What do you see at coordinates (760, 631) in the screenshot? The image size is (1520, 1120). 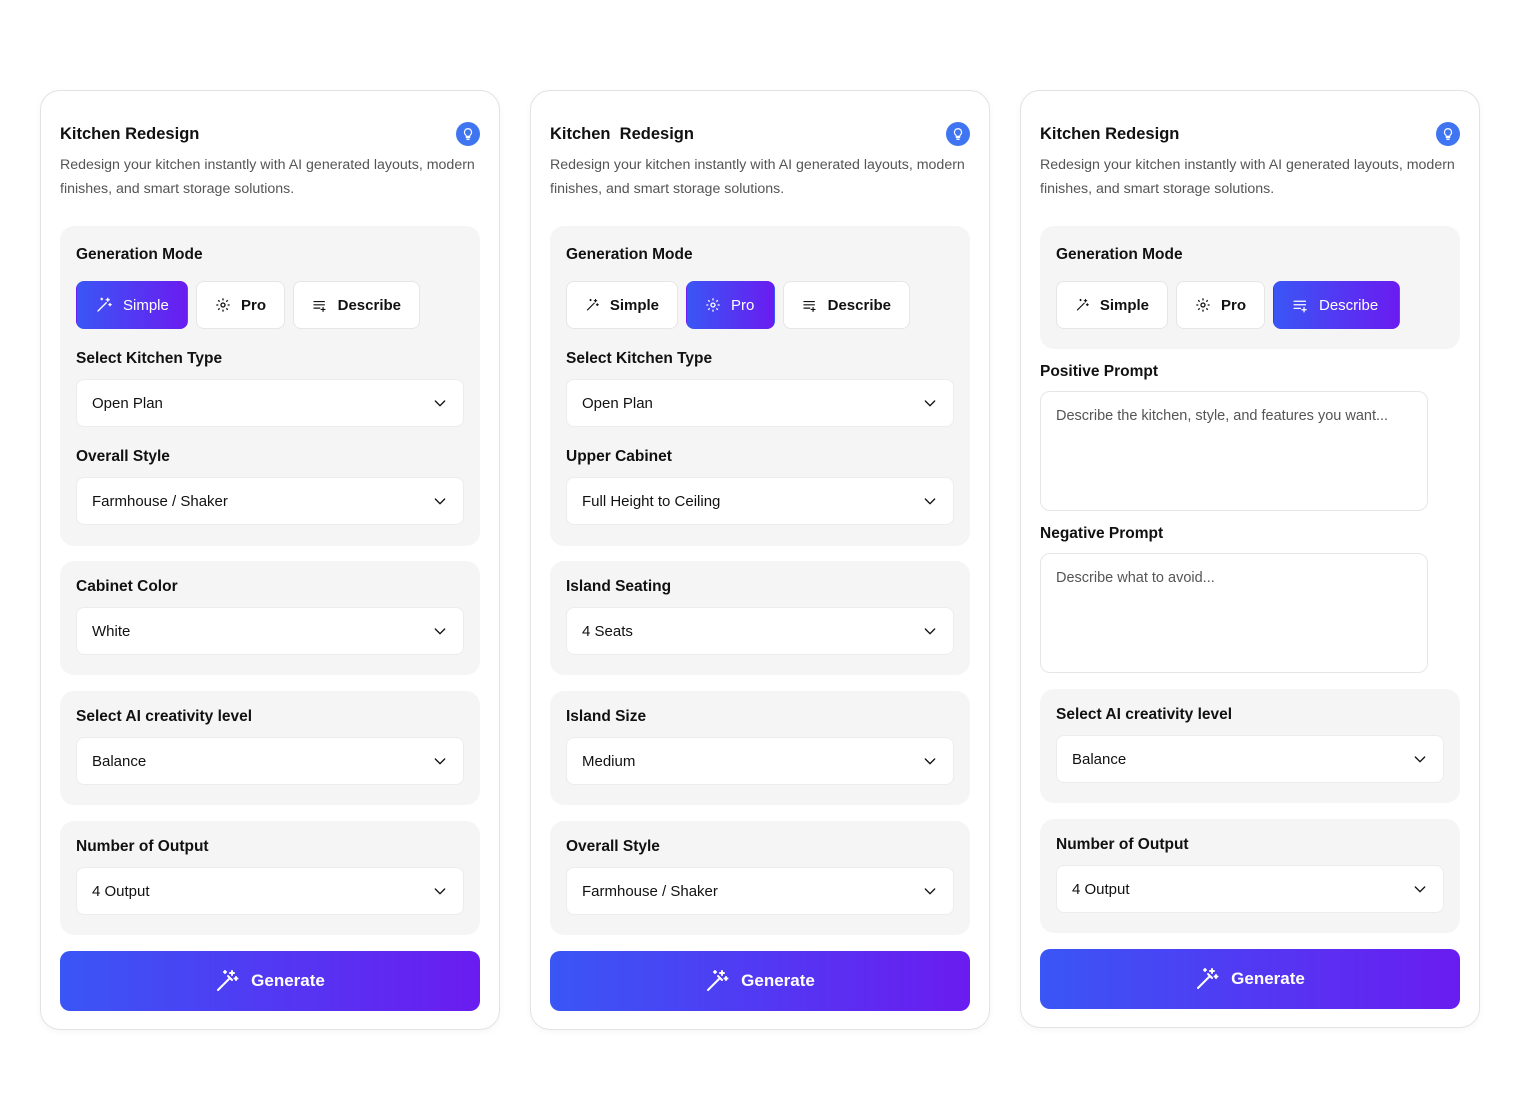 I see `island-seating-select: 4 Seats` at bounding box center [760, 631].